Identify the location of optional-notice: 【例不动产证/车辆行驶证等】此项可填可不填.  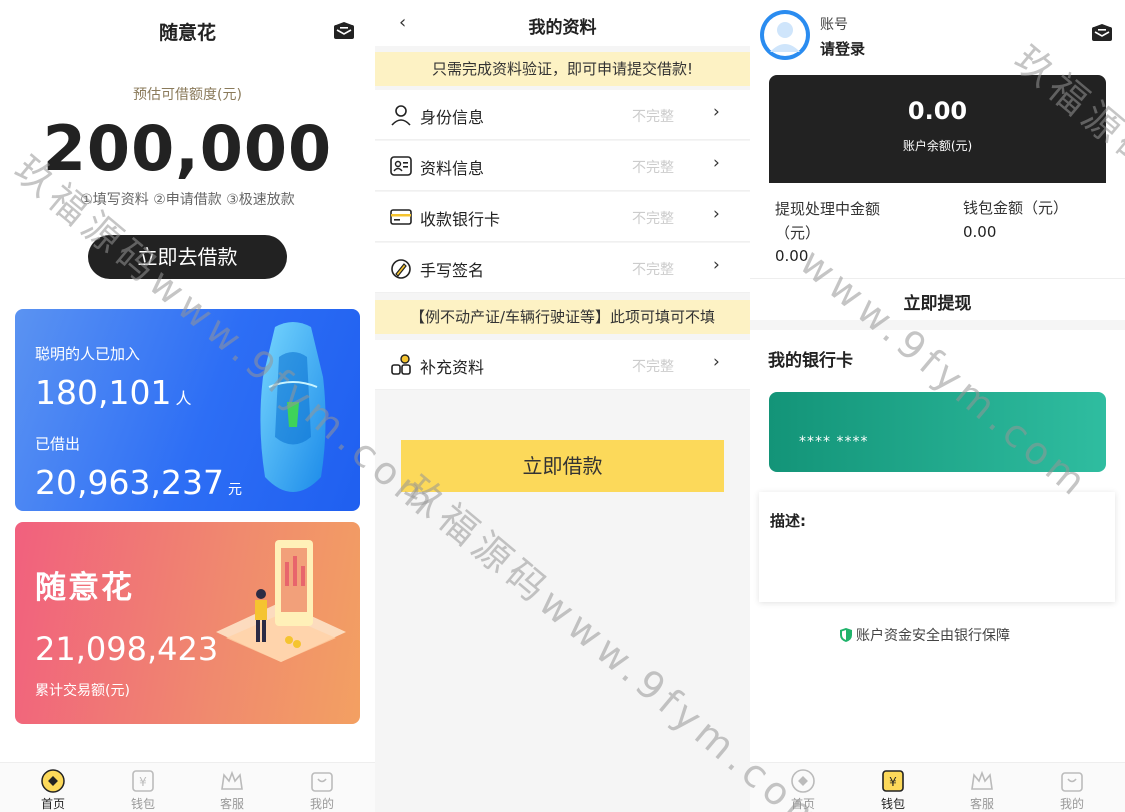
(562, 317).